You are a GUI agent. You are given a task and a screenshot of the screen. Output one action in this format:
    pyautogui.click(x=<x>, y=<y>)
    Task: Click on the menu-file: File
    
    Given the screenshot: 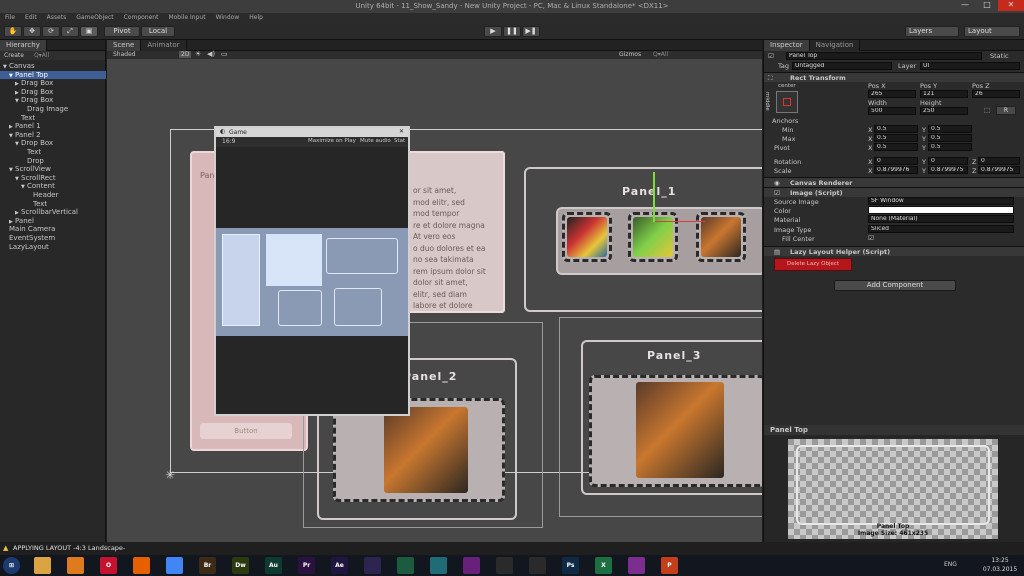 What is the action you would take?
    pyautogui.click(x=10, y=17)
    